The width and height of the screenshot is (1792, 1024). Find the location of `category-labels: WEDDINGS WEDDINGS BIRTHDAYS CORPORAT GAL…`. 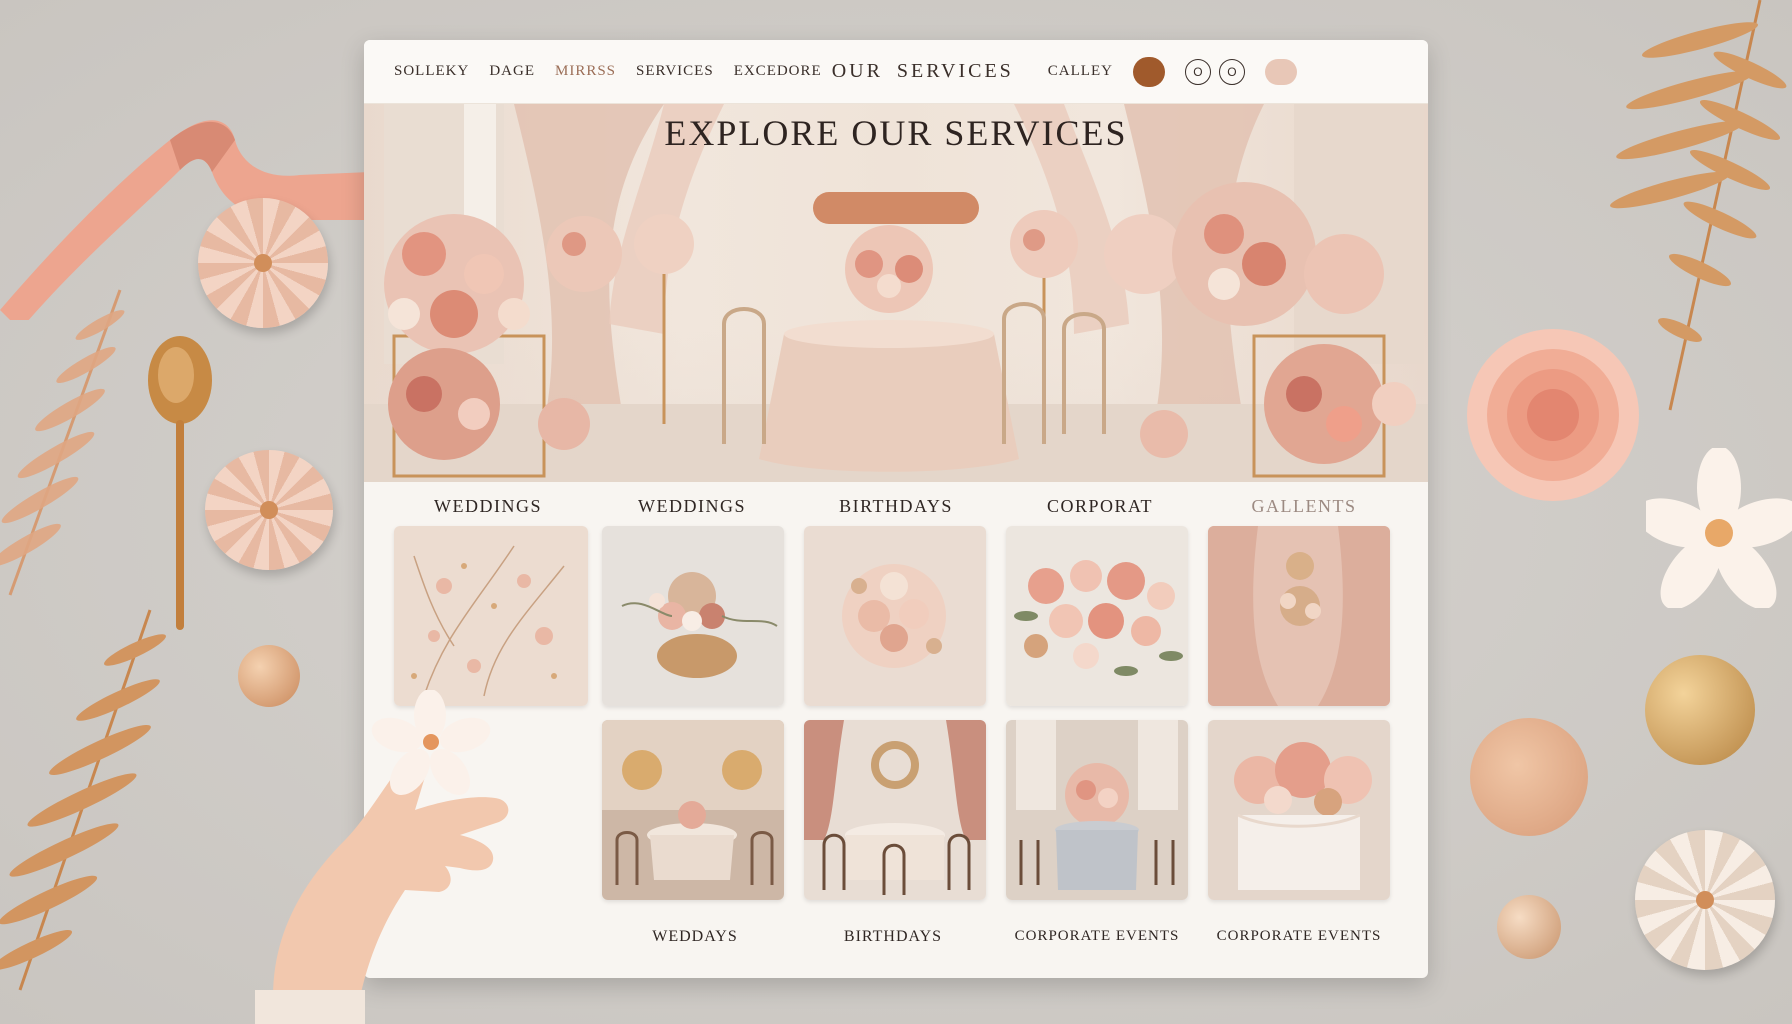

category-labels: WEDDINGS WEDDINGS BIRTHDAYS CORPORAT GAL… is located at coordinates (896, 504).